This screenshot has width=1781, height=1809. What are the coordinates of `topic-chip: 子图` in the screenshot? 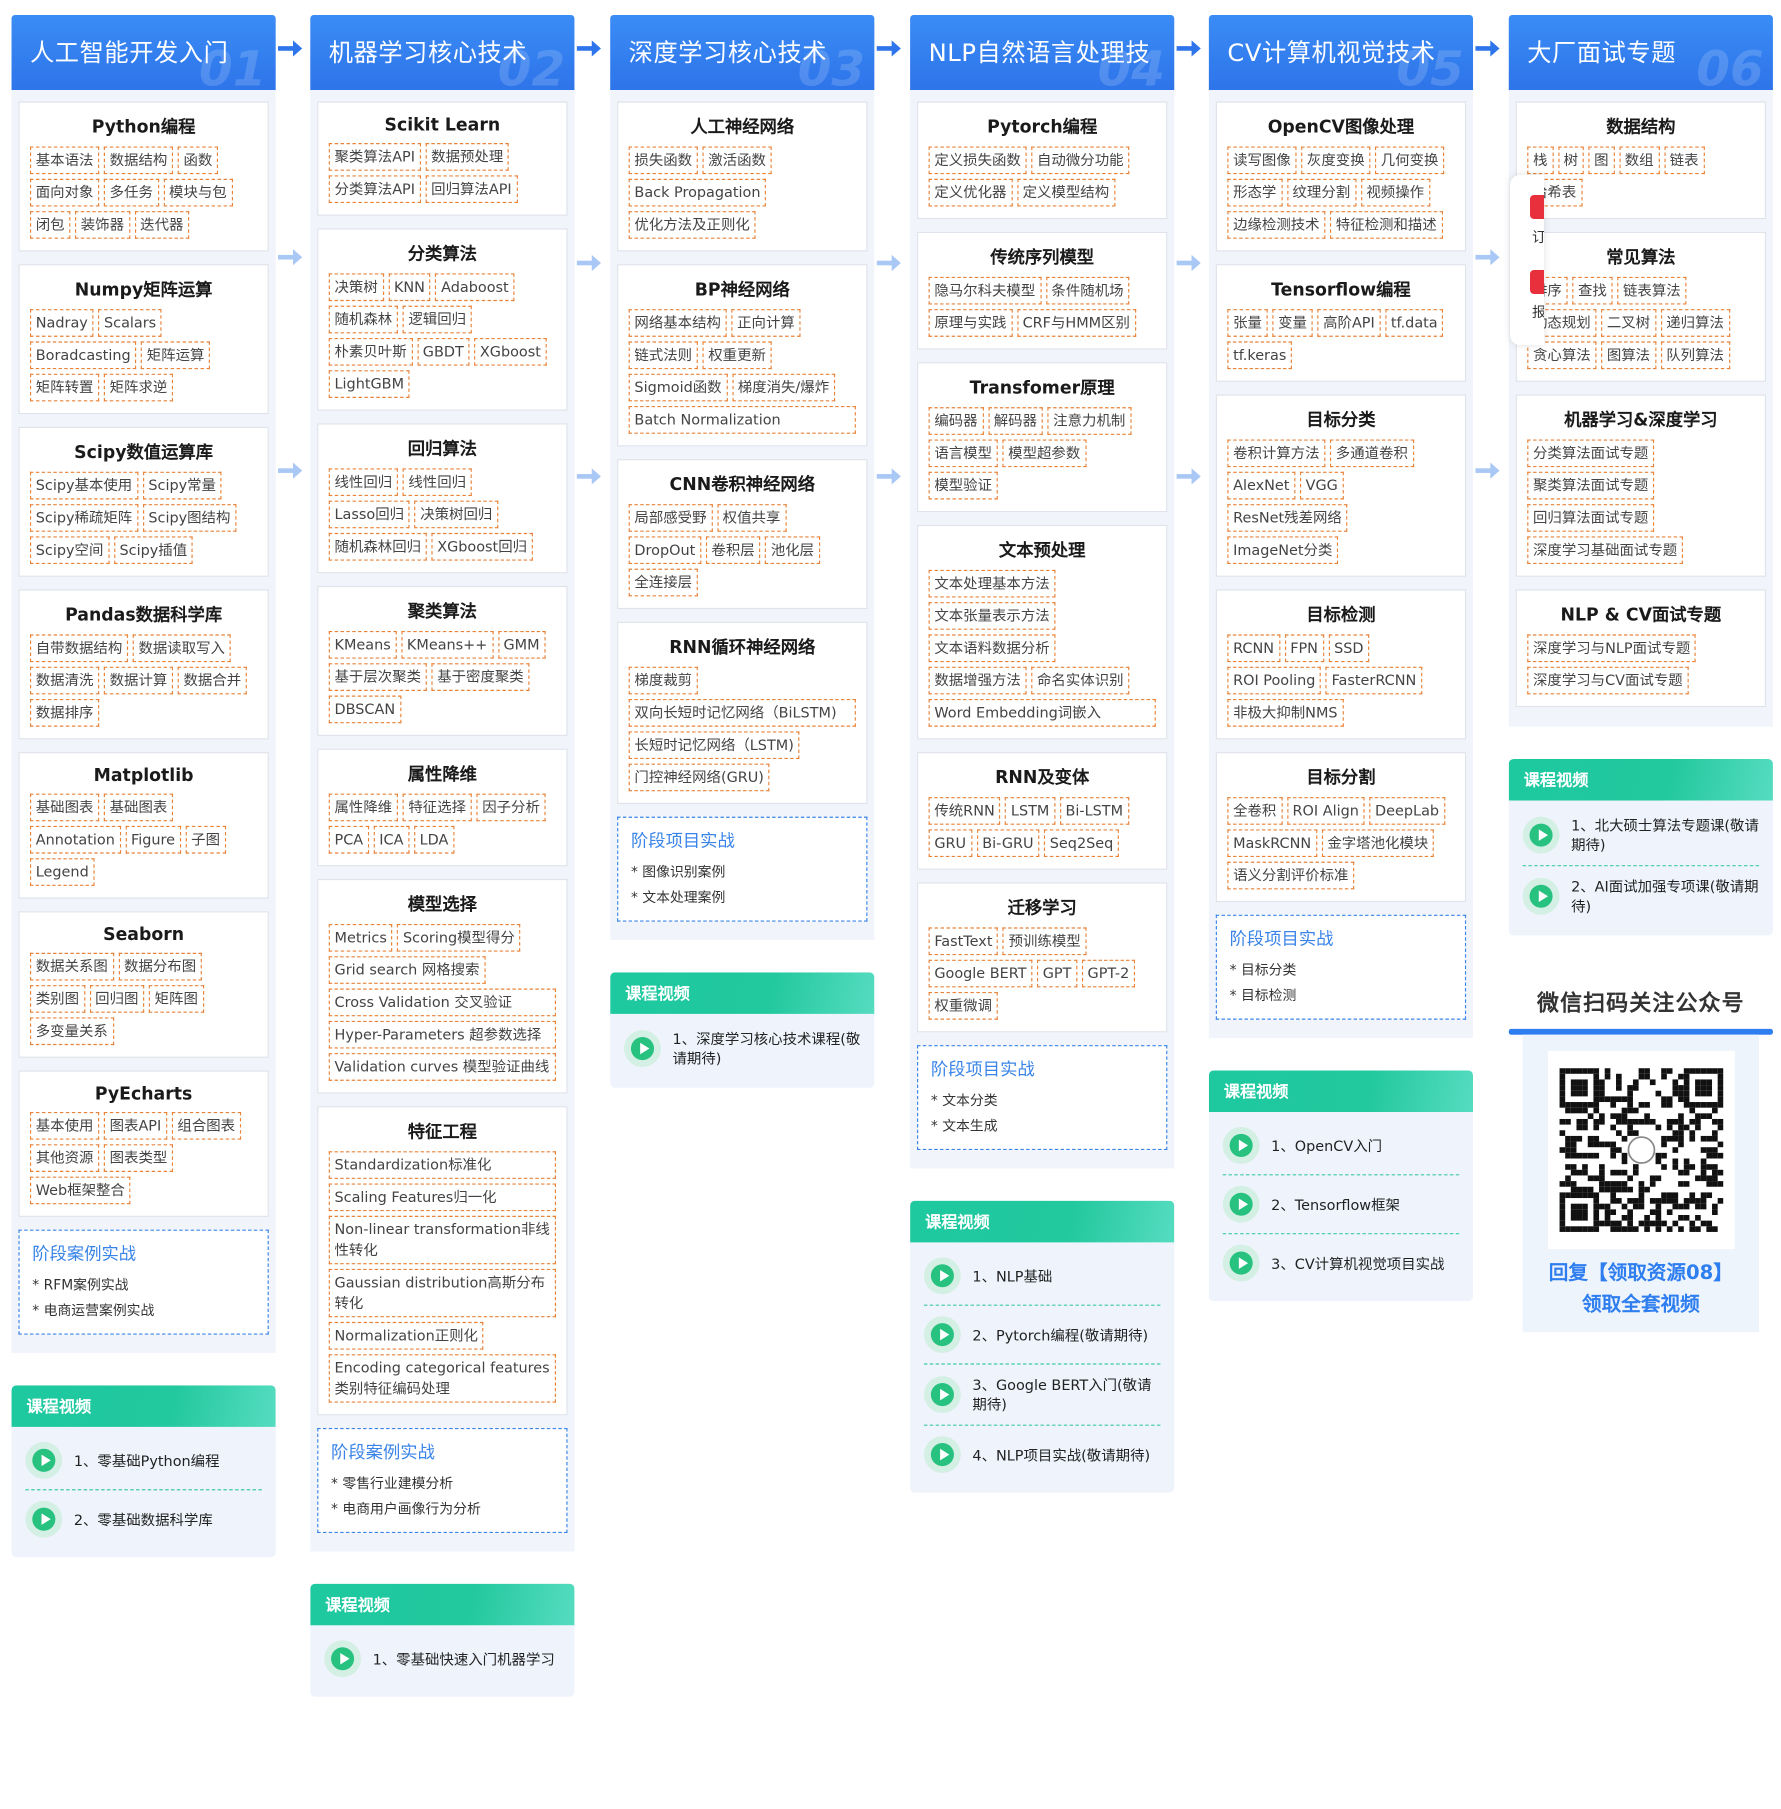 It's located at (205, 839).